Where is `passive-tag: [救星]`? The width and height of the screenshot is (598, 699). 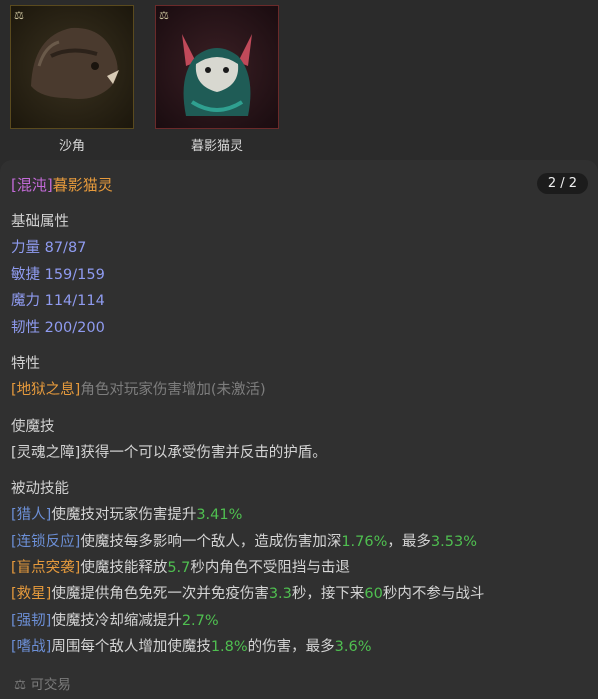 passive-tag: [救星] is located at coordinates (31, 594).